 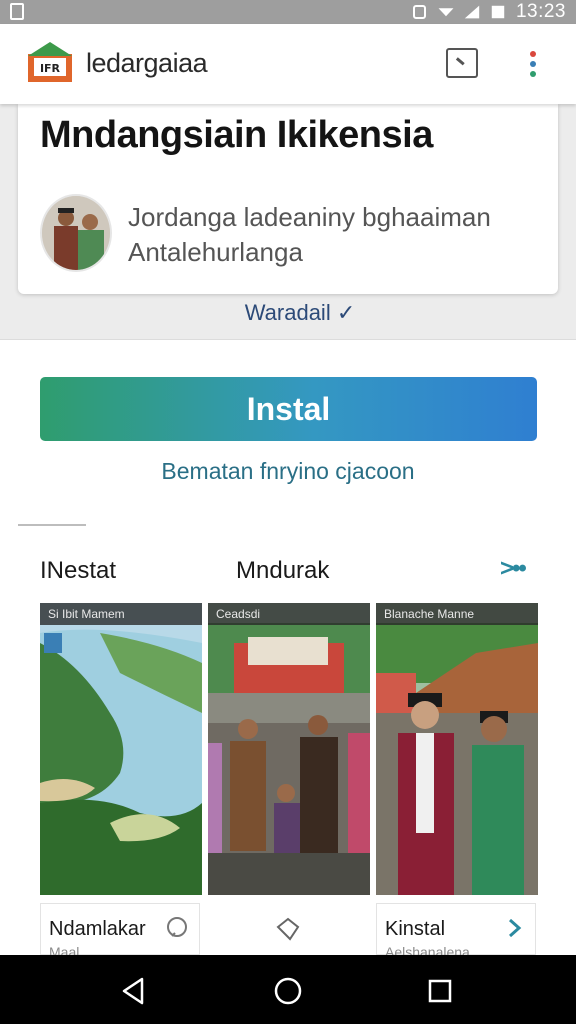 I want to click on screenshot-2: Ceadsdi, so click(x=289, y=749).